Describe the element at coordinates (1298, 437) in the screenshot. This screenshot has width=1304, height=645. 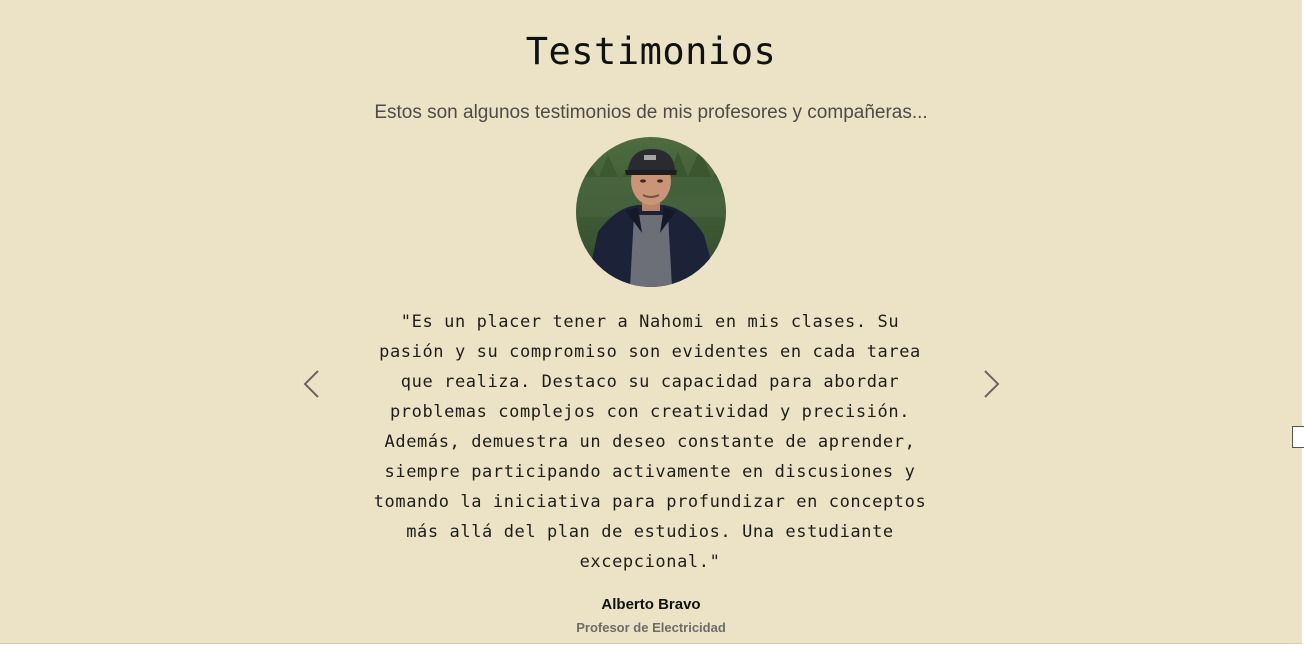
I see `edge-tab-widget` at that location.